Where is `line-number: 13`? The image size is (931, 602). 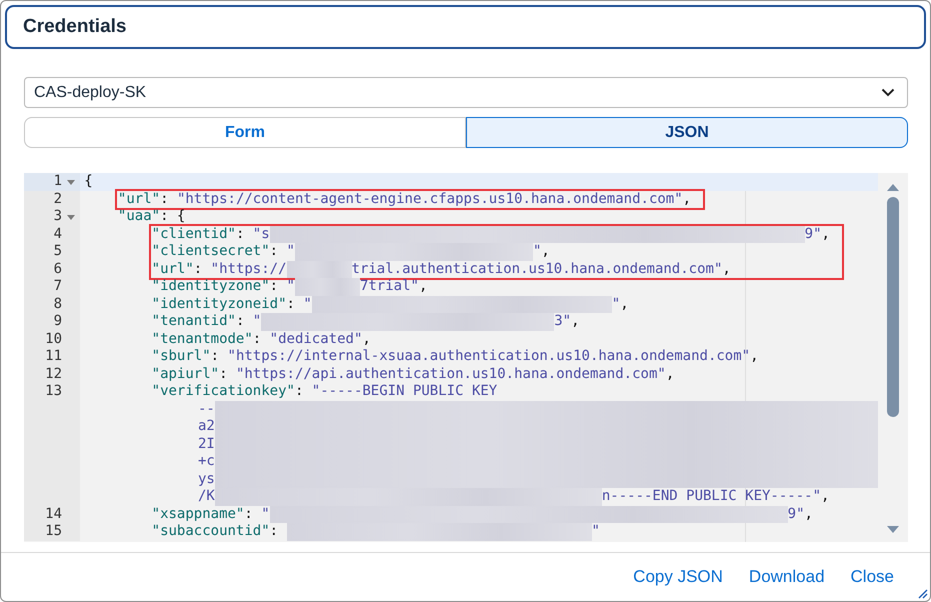 line-number: 13 is located at coordinates (53, 391).